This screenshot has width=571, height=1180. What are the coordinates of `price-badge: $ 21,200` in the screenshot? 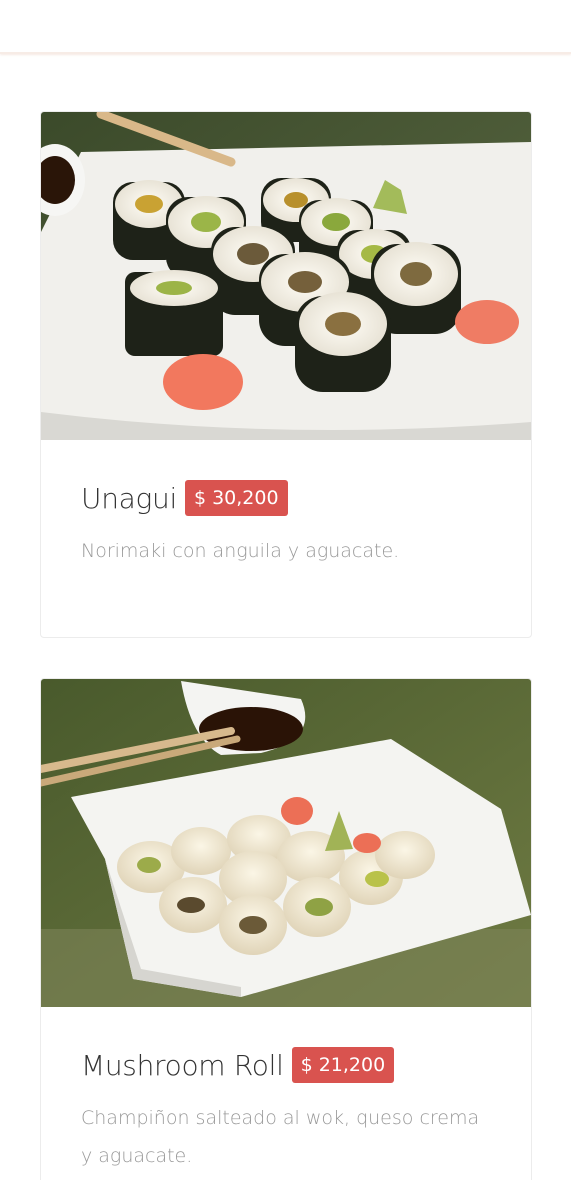 It's located at (343, 1065).